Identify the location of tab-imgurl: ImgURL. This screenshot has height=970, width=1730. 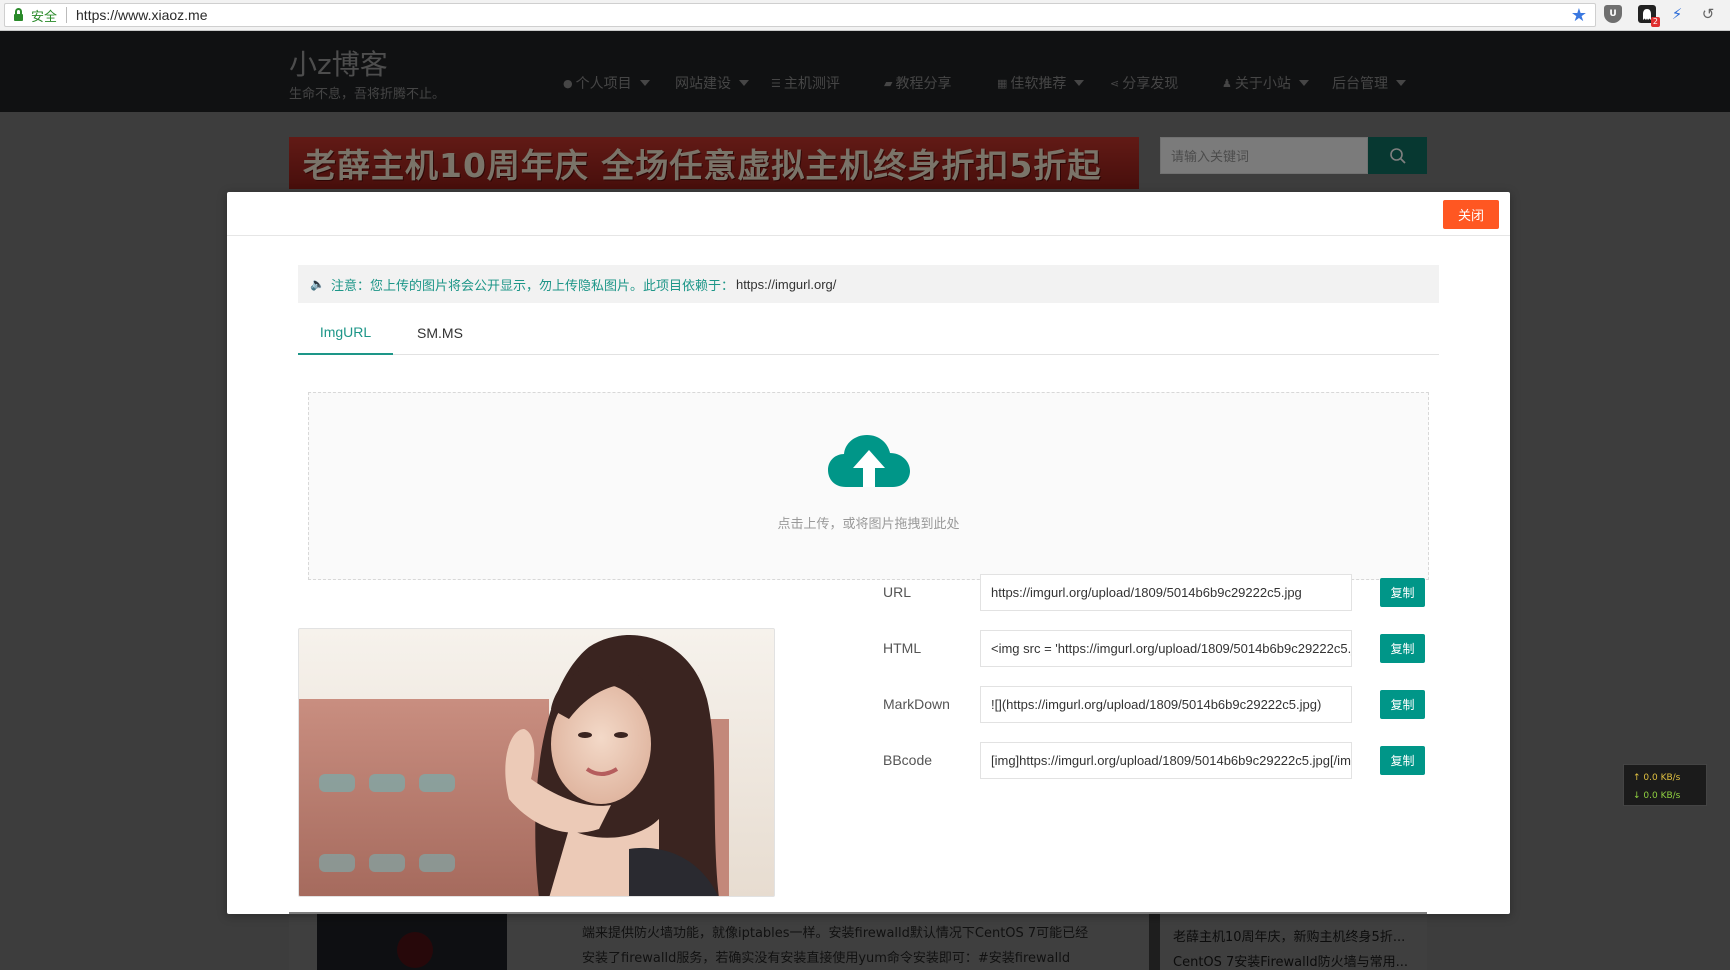
(345, 332).